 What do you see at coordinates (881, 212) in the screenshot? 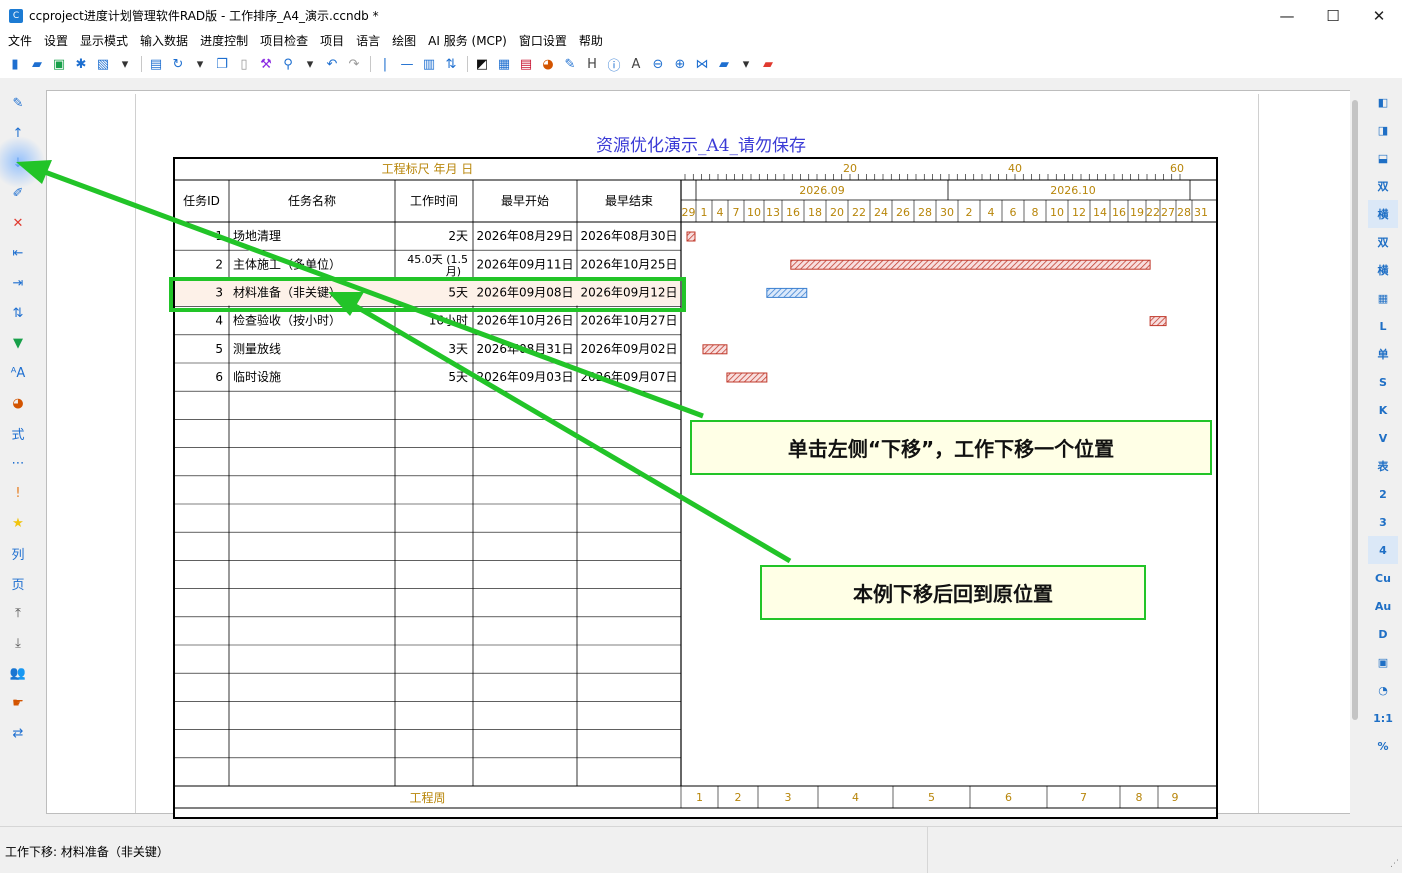
I see `day-label: 24` at bounding box center [881, 212].